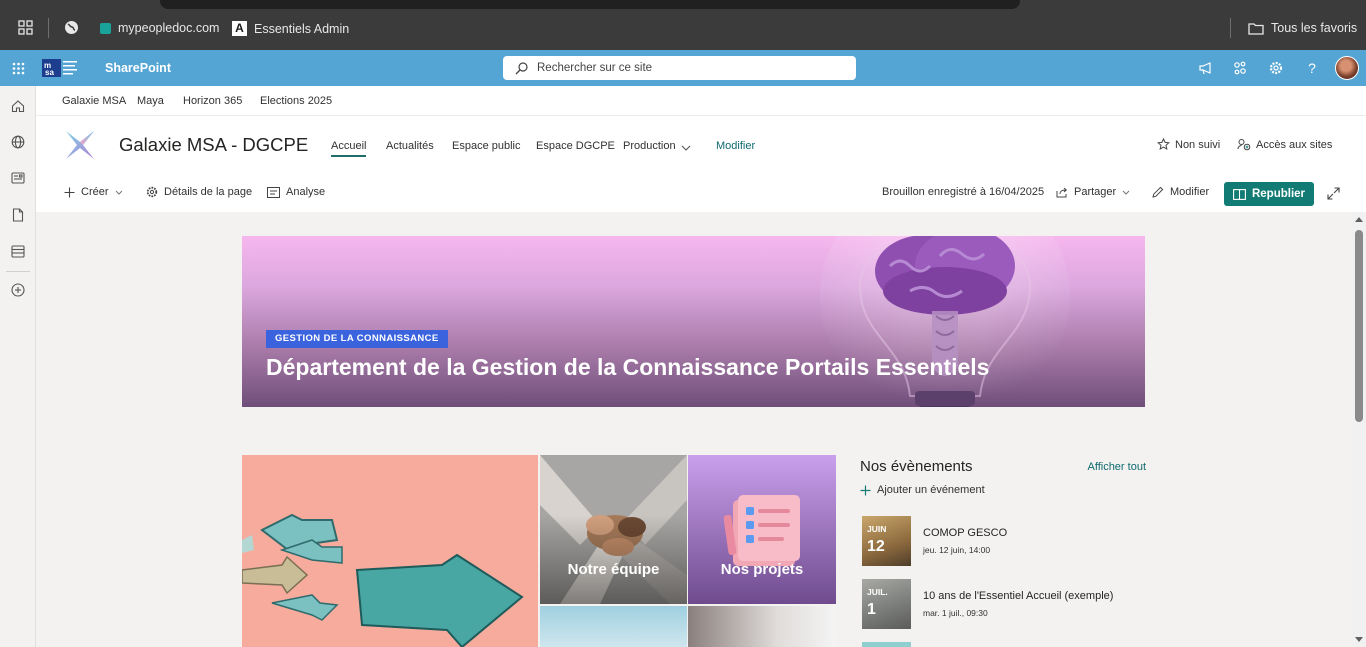  What do you see at coordinates (590, 4) in the screenshot?
I see `browser-address-bar-edge` at bounding box center [590, 4].